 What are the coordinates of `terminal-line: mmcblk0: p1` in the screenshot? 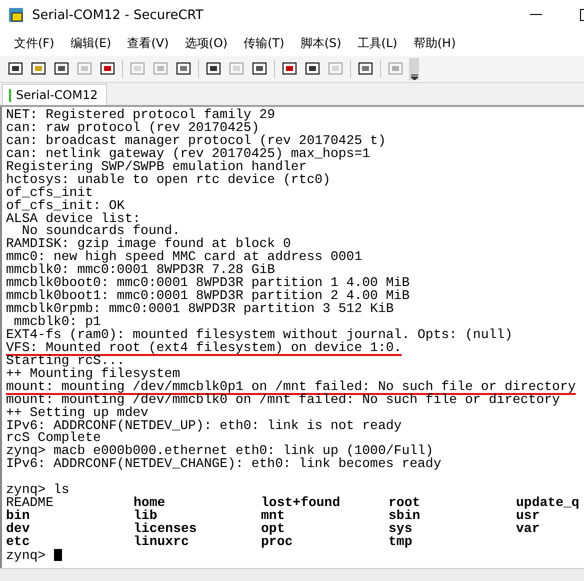 It's located at (57, 321).